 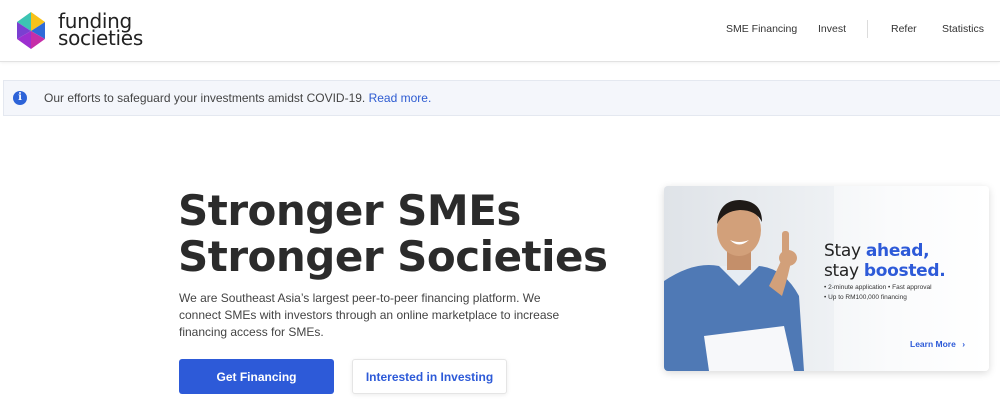 I want to click on nav-item-sme-financing: SME Financing, so click(x=761, y=29).